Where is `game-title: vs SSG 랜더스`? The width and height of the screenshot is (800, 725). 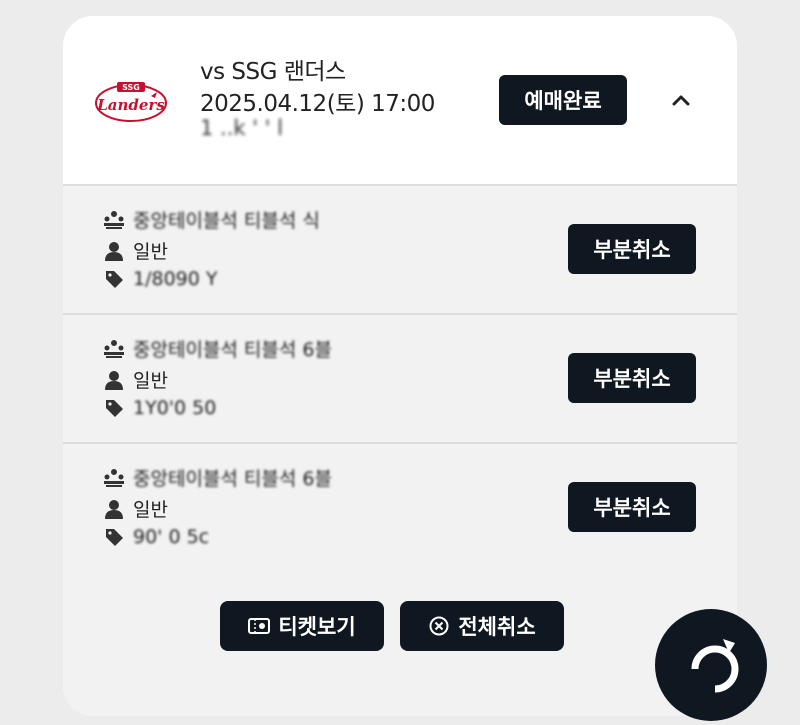 game-title: vs SSG 랜더스 is located at coordinates (273, 72).